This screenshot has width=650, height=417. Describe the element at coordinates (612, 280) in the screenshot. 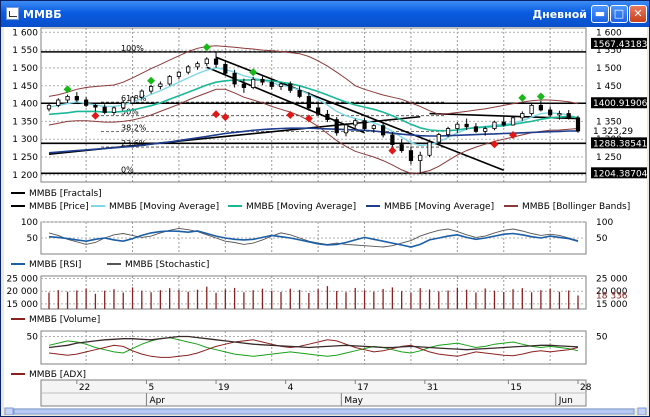

I see `volume-y-tick-right: 25 000` at that location.